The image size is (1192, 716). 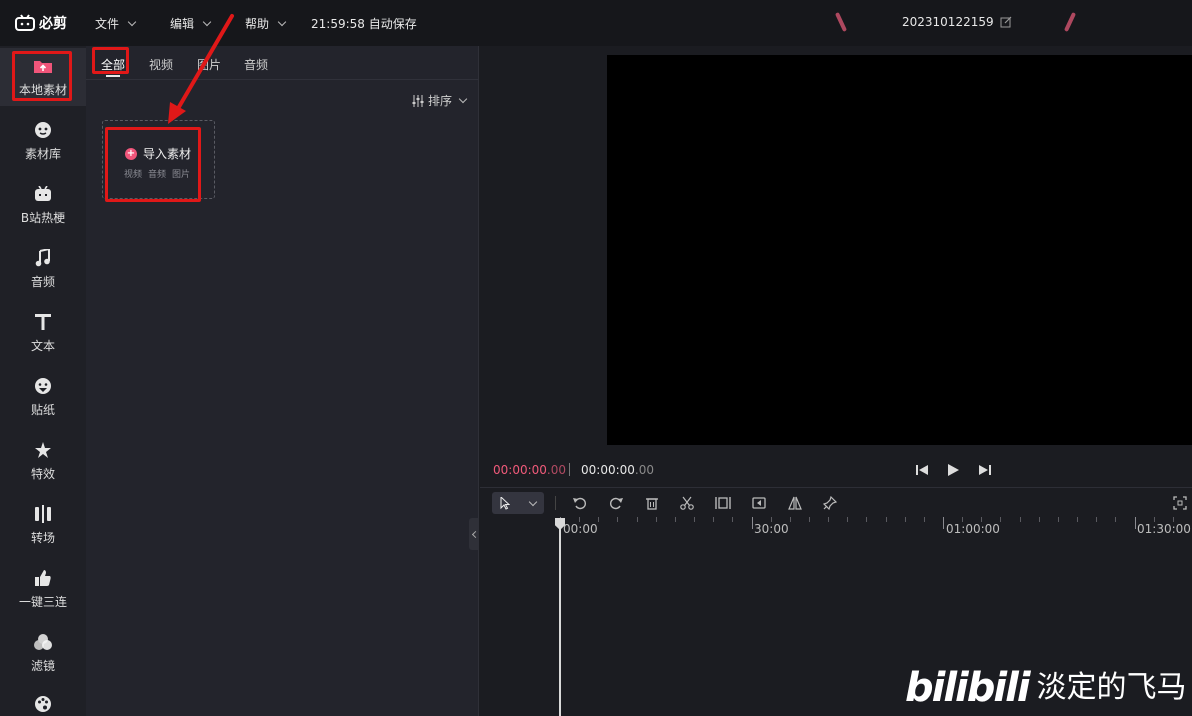 I want to click on pin-button, so click(x=830, y=503).